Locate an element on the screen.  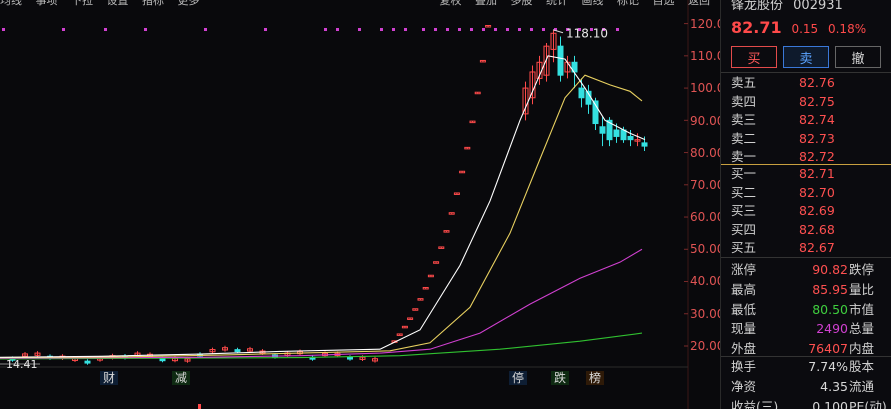
stat-label: 现量 is located at coordinates (744, 329).